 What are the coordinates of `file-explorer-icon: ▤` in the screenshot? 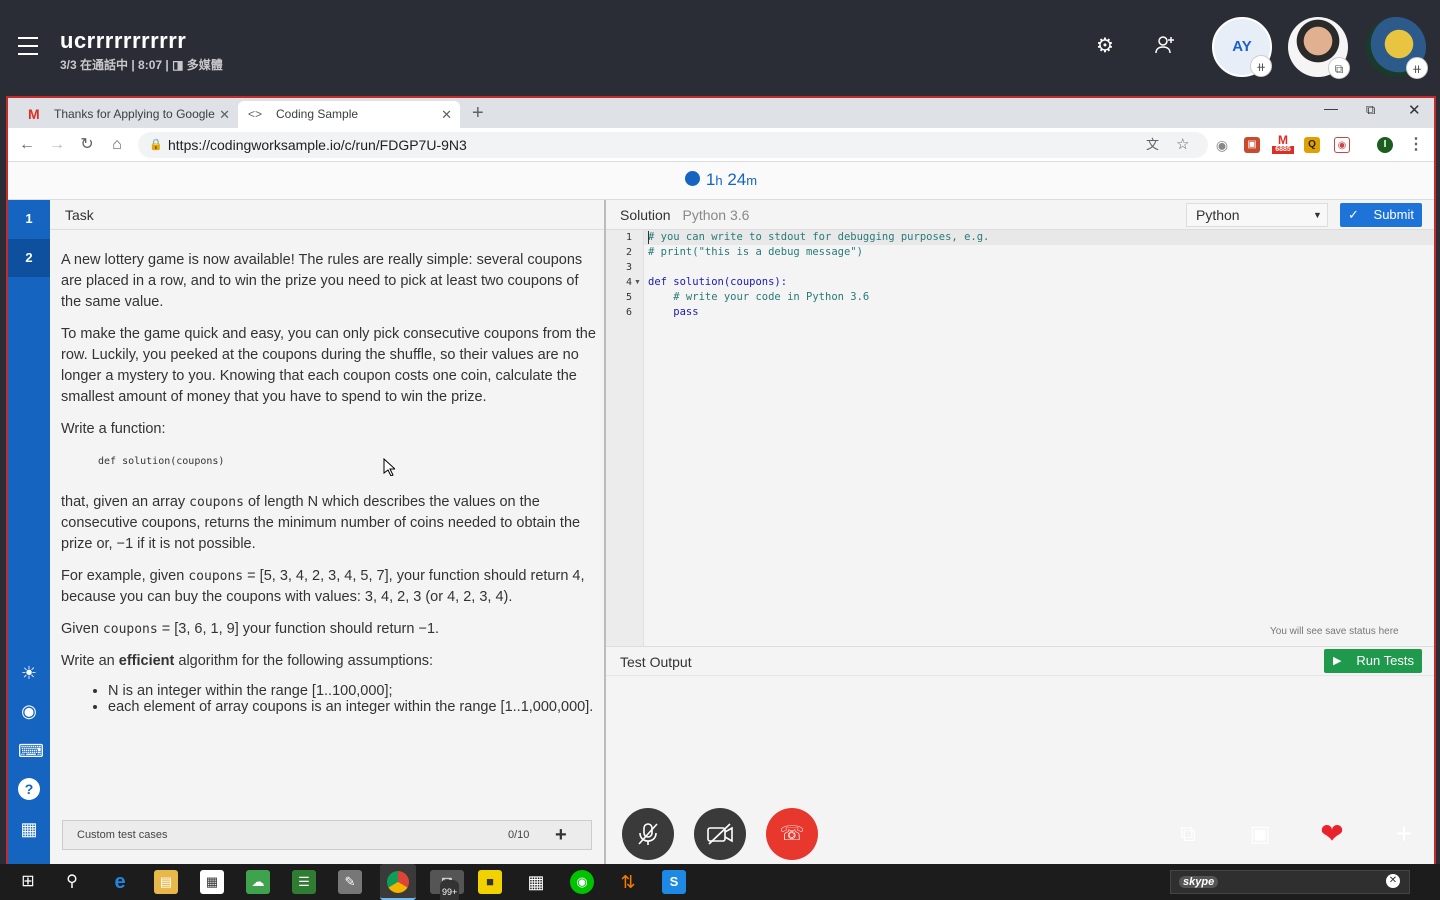 It's located at (166, 882).